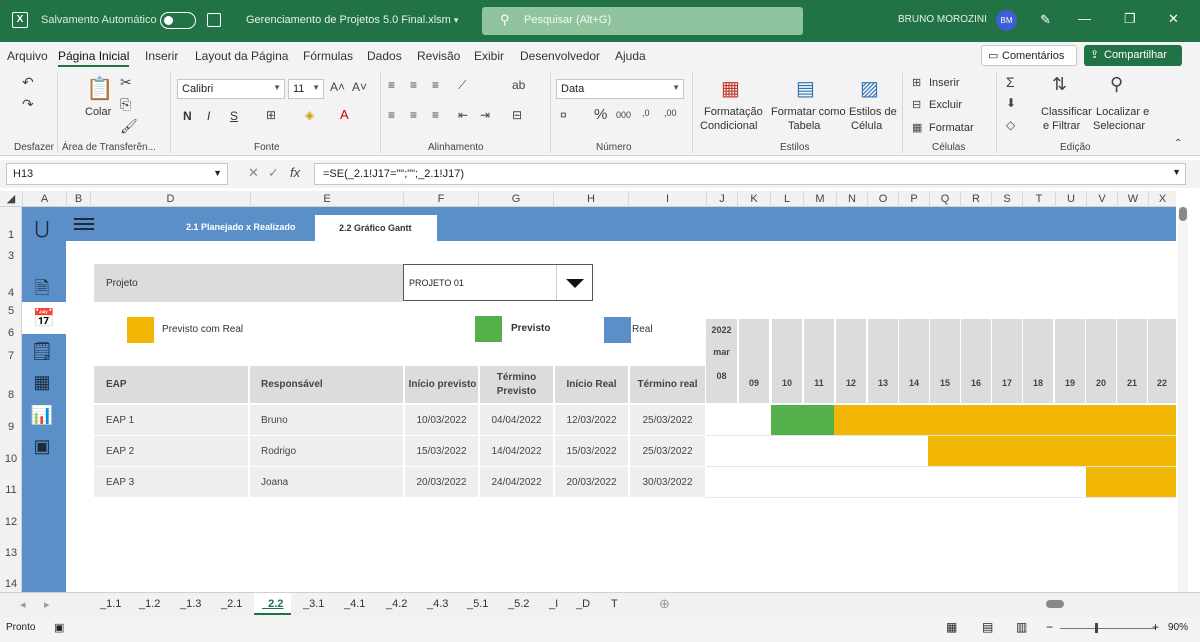 This screenshot has width=1200, height=642. Describe the element at coordinates (42, 382) in the screenshot. I see `spreadsheet-icon: ▦` at that location.